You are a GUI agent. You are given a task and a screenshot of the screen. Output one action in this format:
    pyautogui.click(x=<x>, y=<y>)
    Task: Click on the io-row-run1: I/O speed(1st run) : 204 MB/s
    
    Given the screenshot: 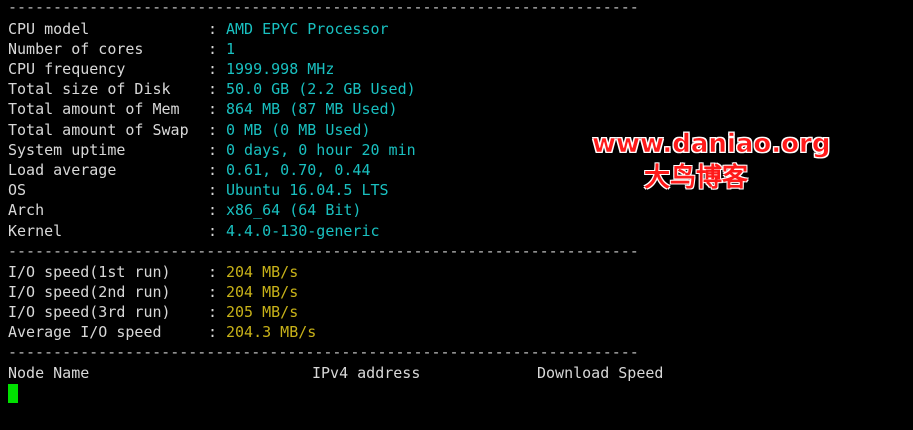 What is the action you would take?
    pyautogui.click(x=448, y=272)
    